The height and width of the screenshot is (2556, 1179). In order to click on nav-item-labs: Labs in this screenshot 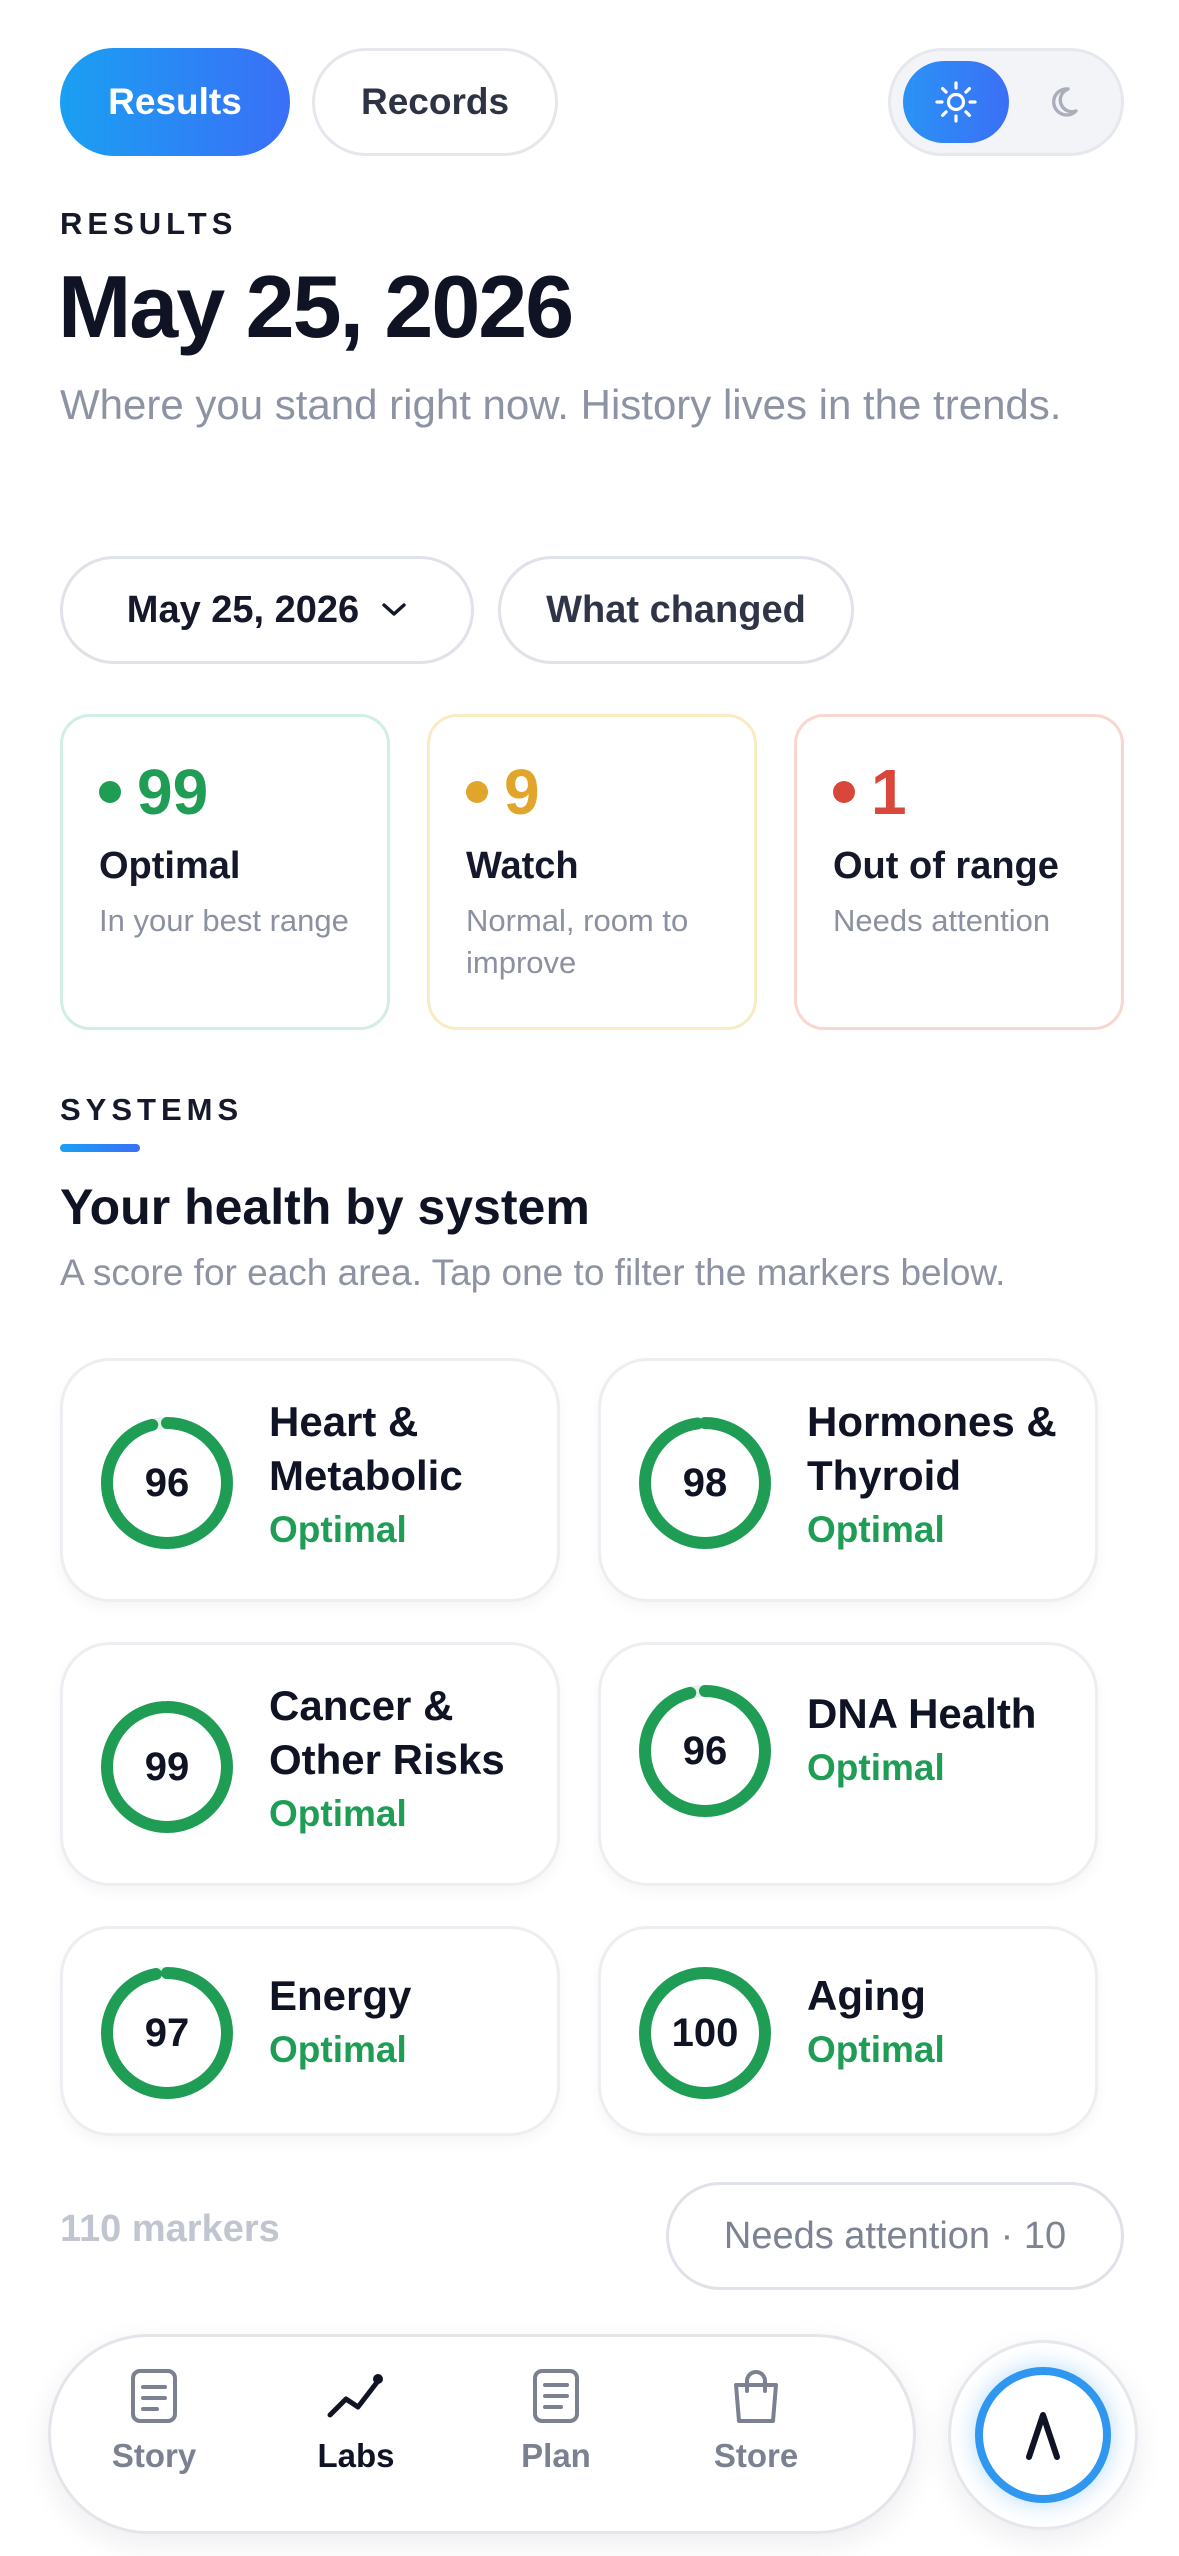, I will do `click(356, 2437)`.